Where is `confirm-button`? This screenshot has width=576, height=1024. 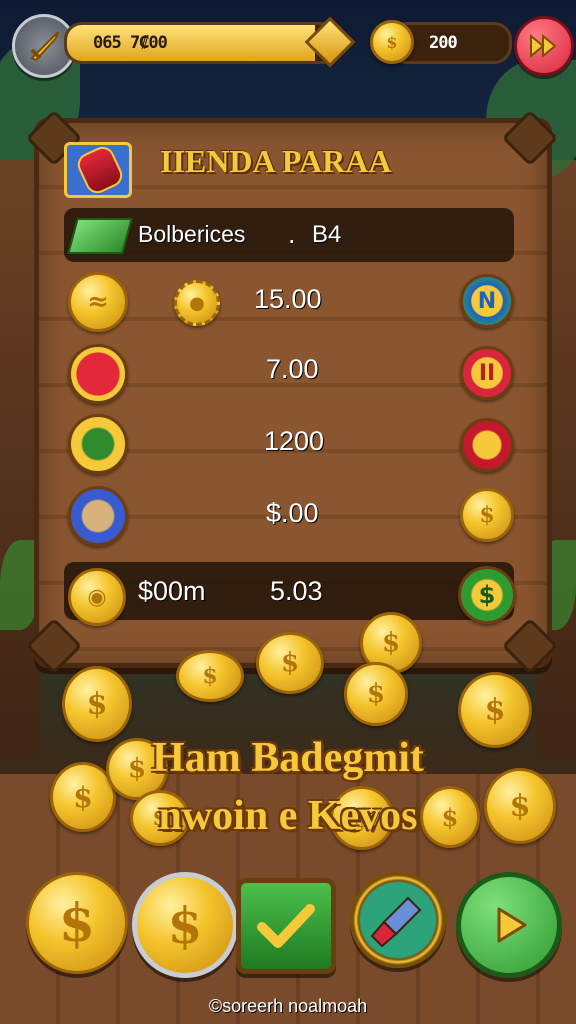 confirm-button is located at coordinates (286, 926).